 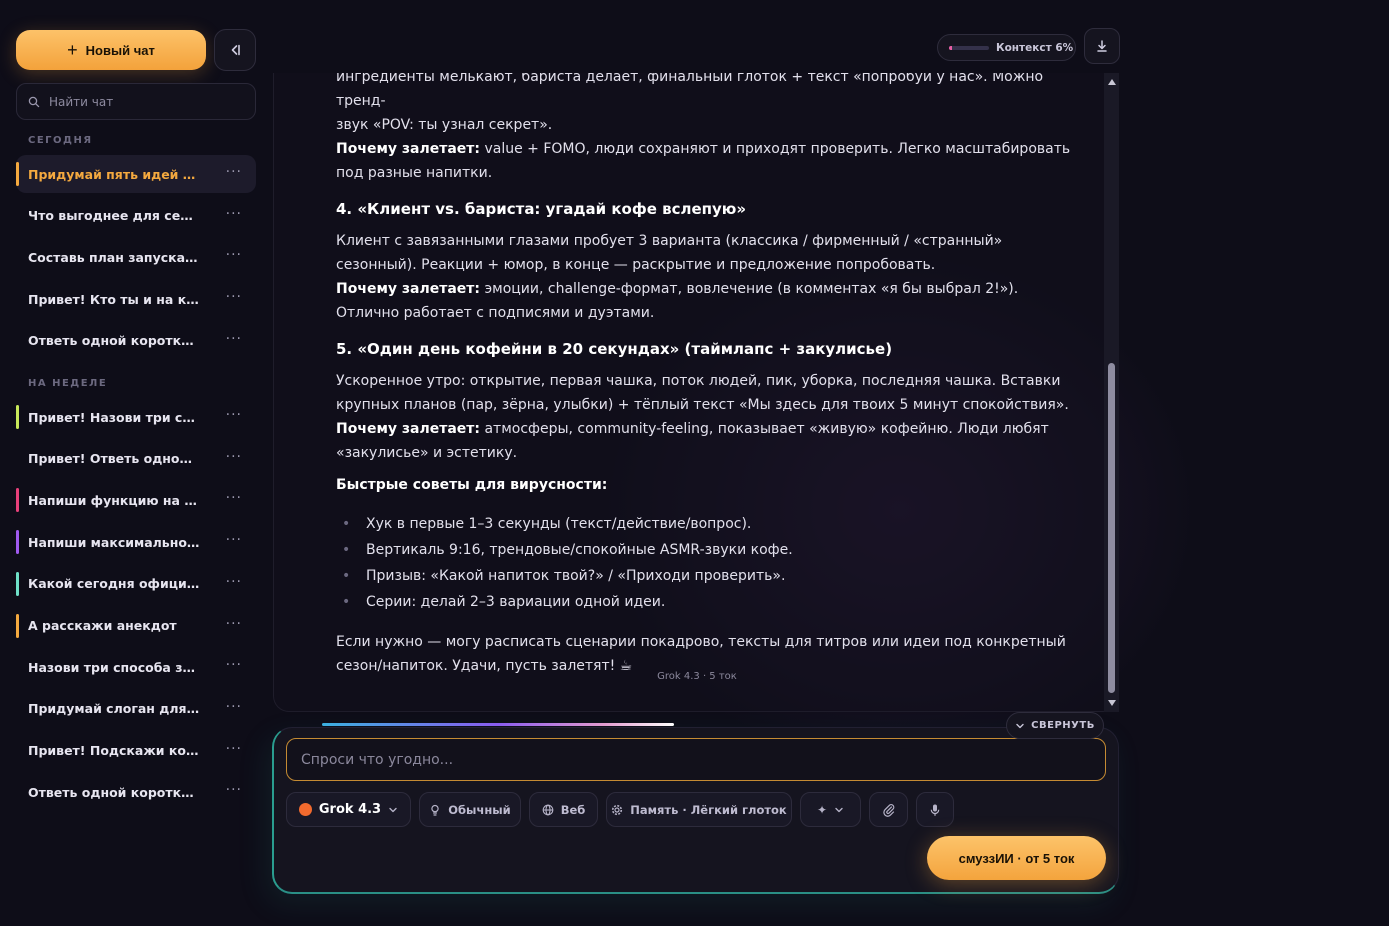 What do you see at coordinates (699, 809) in the screenshot?
I see `memory-toggle: Память · Лёгкий глоток` at bounding box center [699, 809].